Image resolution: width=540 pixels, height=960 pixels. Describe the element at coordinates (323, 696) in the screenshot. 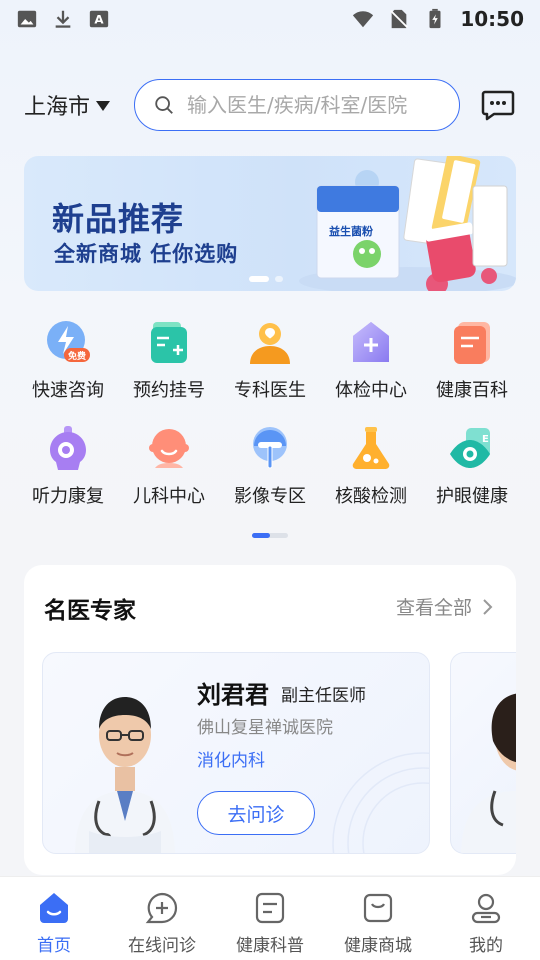

I see `doctor-title: 副主任医师` at that location.